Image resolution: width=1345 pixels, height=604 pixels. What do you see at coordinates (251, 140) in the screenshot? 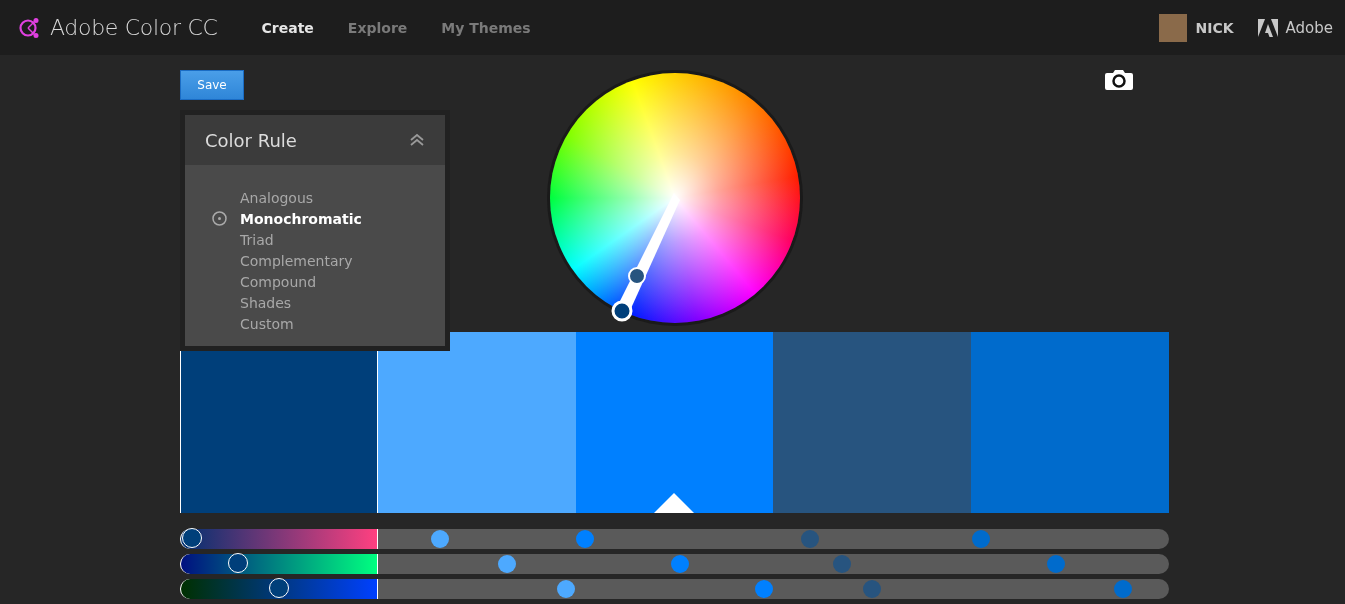
I see `panel-title: Color Rule` at bounding box center [251, 140].